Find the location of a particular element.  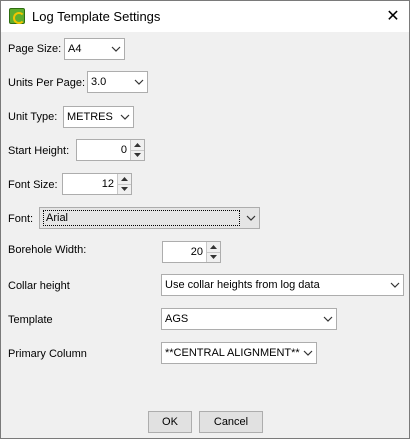

template-value: AGS is located at coordinates (177, 319).